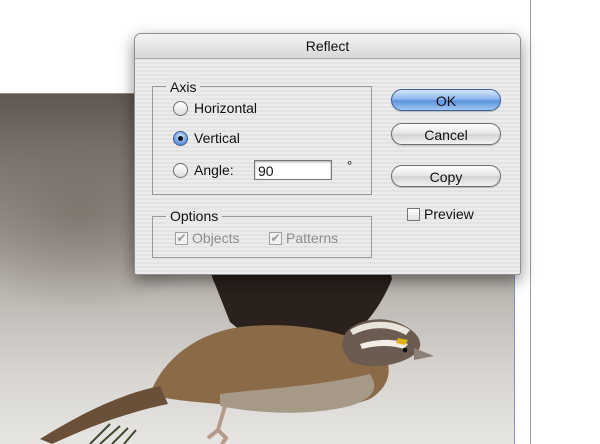 The image size is (600, 444). What do you see at coordinates (183, 87) in the screenshot?
I see `axis-legend: Axis` at bounding box center [183, 87].